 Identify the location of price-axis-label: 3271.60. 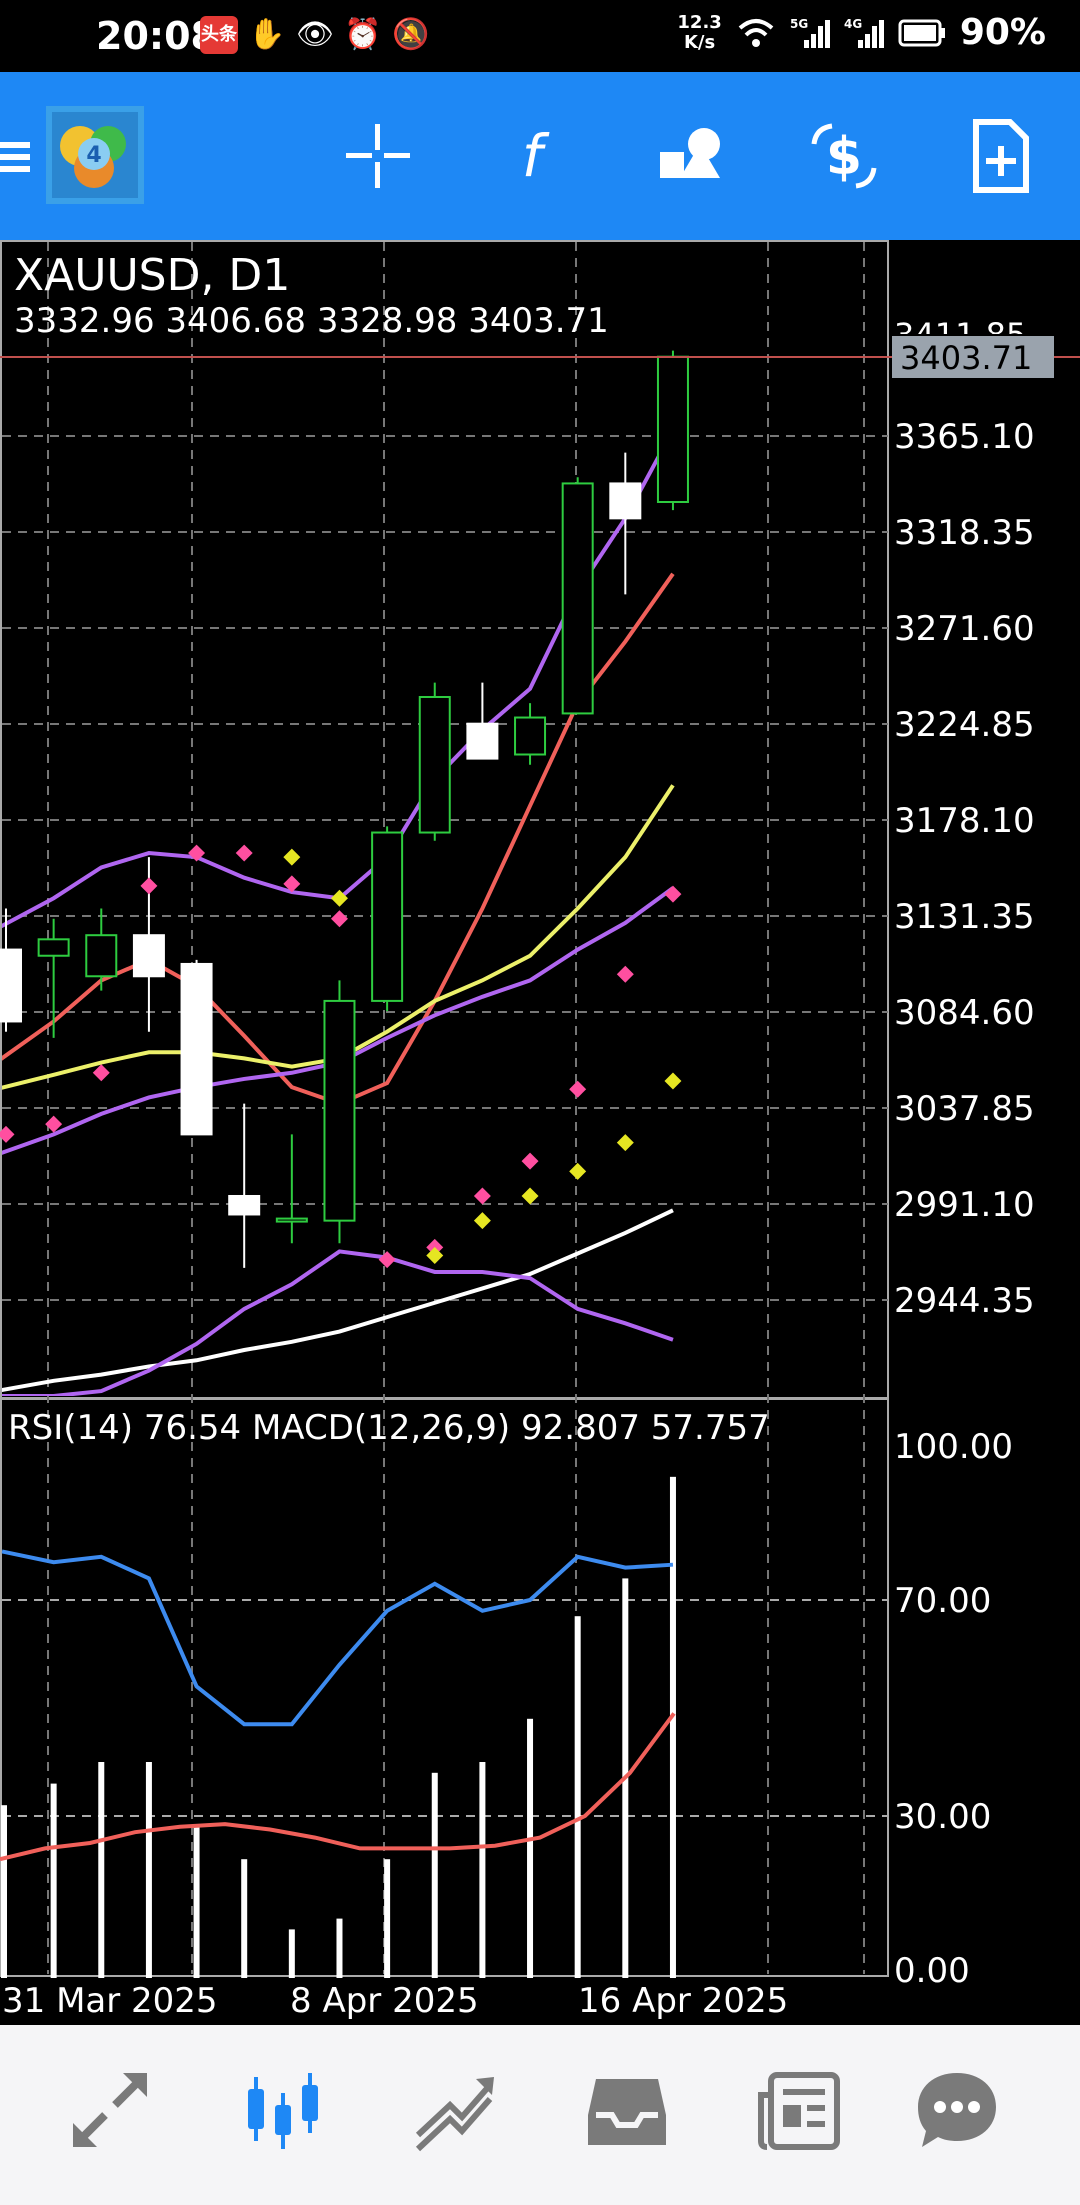
(964, 629).